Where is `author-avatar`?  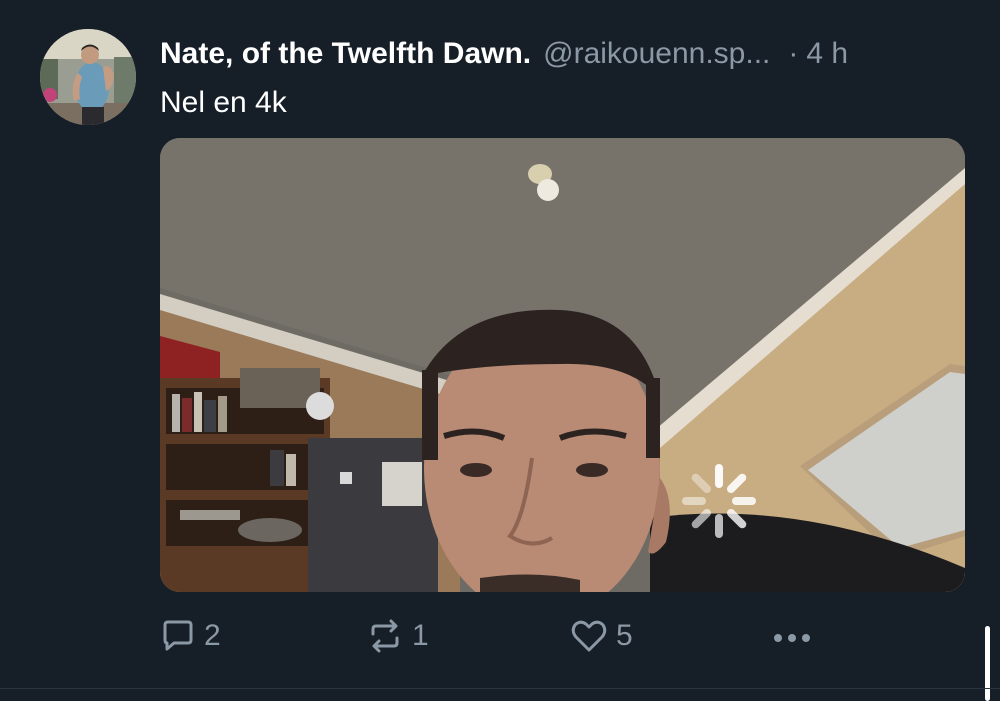 author-avatar is located at coordinates (88, 77).